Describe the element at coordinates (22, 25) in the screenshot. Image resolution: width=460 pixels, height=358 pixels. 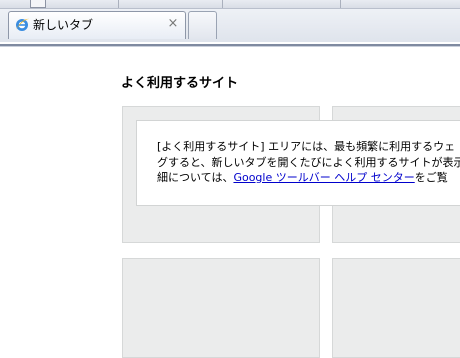
I see `ie-icon` at that location.